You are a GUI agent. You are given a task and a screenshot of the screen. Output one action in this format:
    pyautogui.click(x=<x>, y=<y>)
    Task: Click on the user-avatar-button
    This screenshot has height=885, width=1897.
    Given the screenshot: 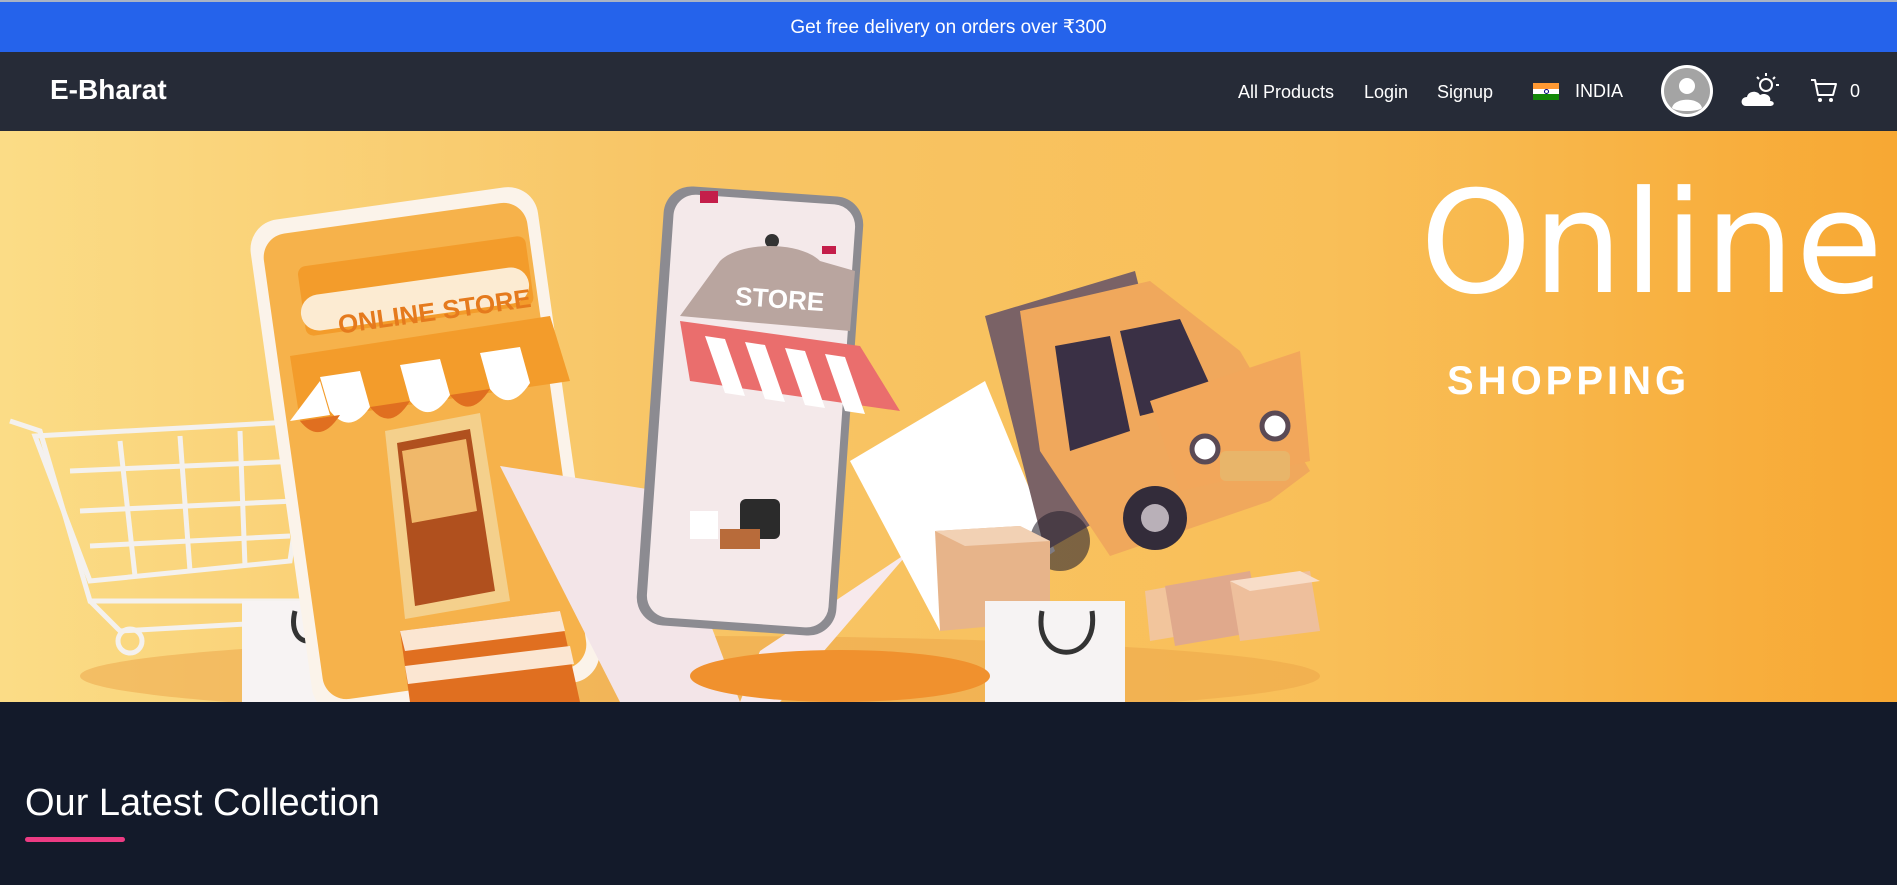 What is the action you would take?
    pyautogui.click(x=1687, y=91)
    